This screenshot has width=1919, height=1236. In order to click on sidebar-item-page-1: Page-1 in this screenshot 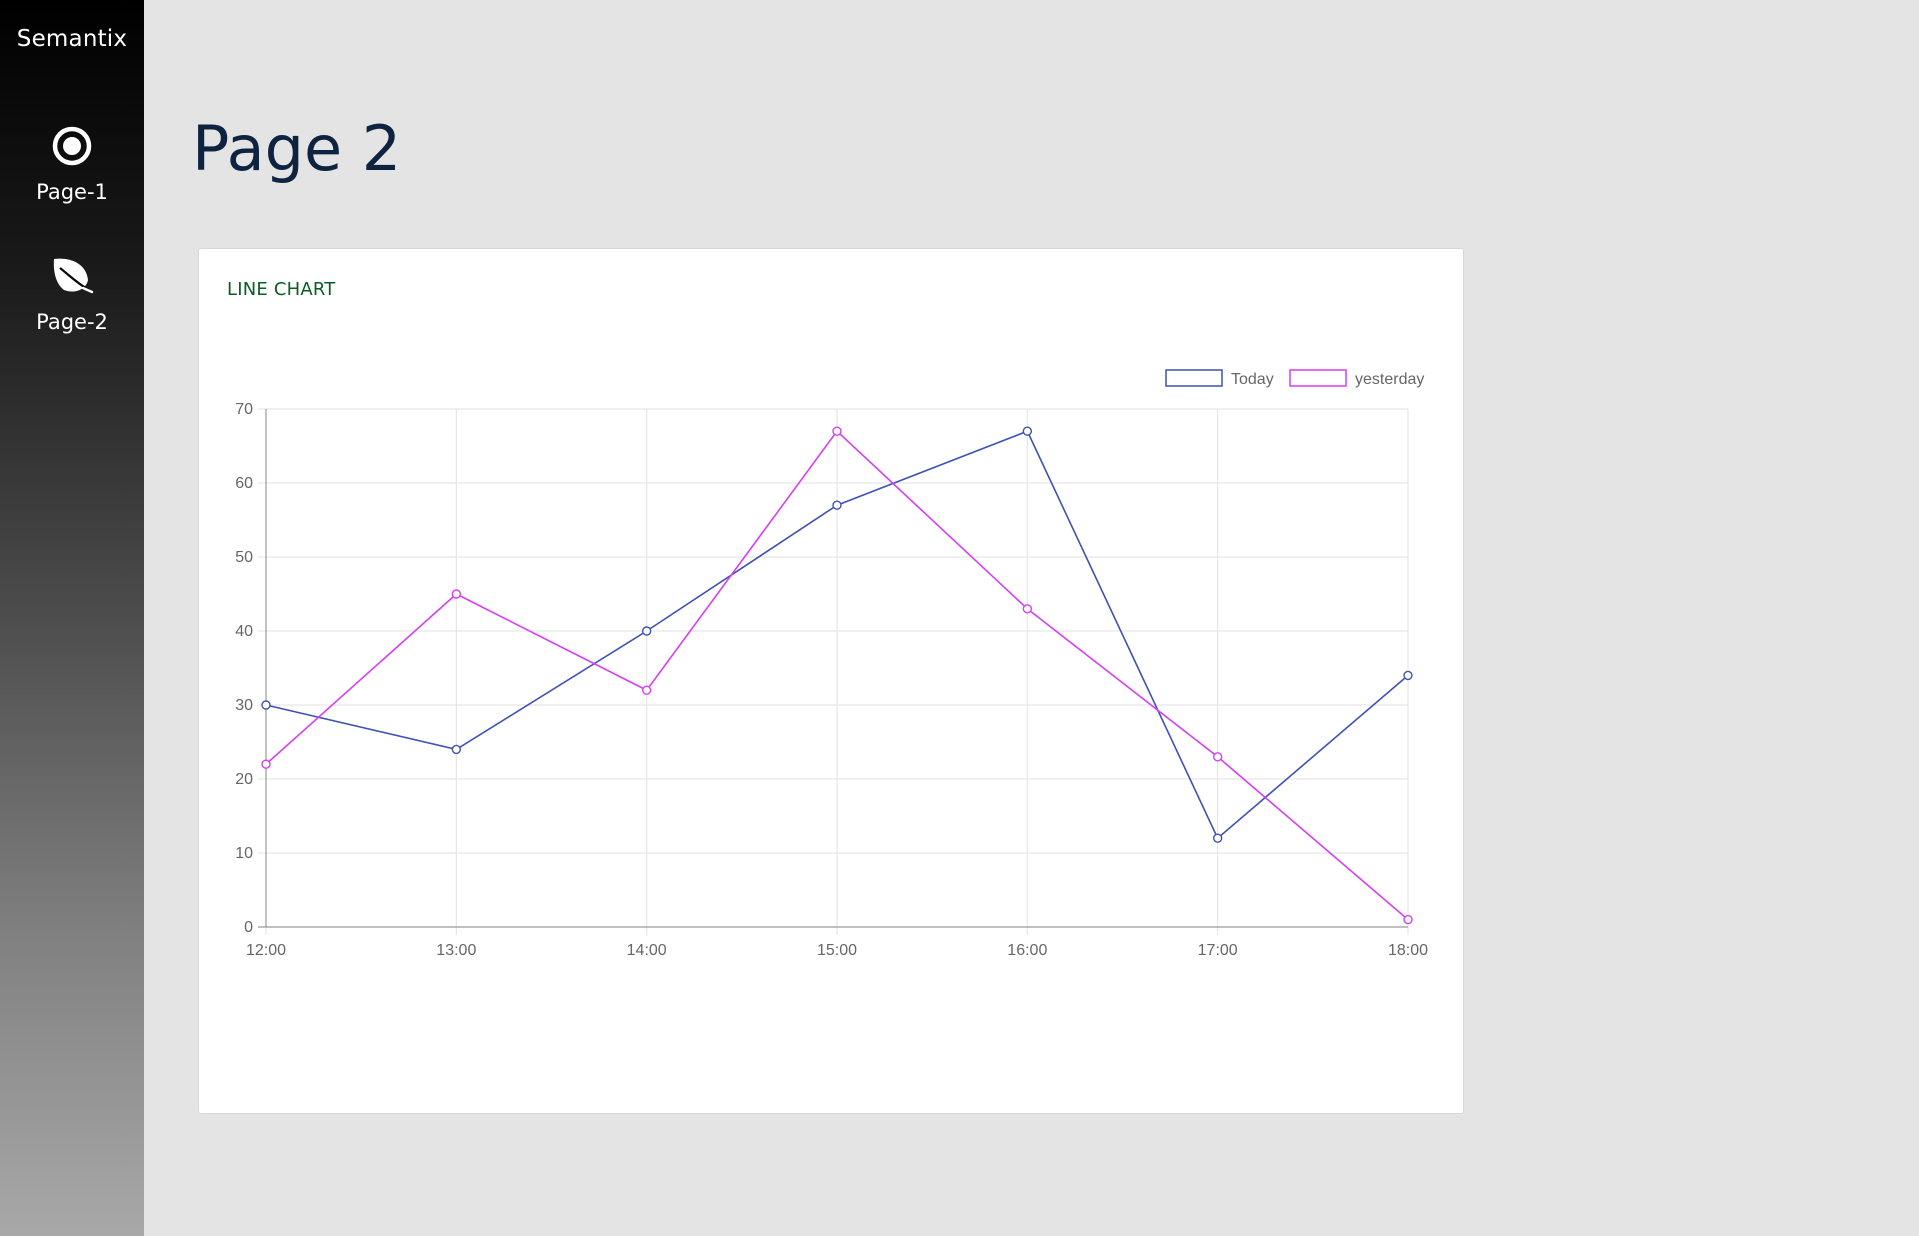, I will do `click(72, 164)`.